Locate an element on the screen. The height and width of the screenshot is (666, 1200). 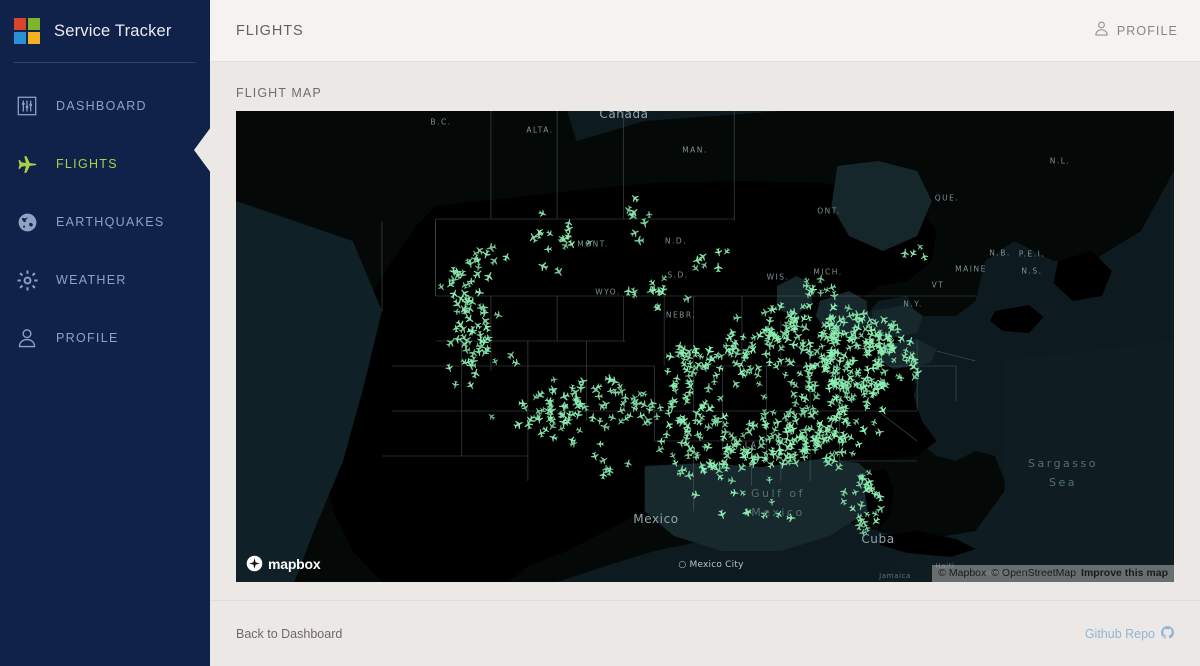
attribution-improve-link: Improve this map is located at coordinates (1124, 573).